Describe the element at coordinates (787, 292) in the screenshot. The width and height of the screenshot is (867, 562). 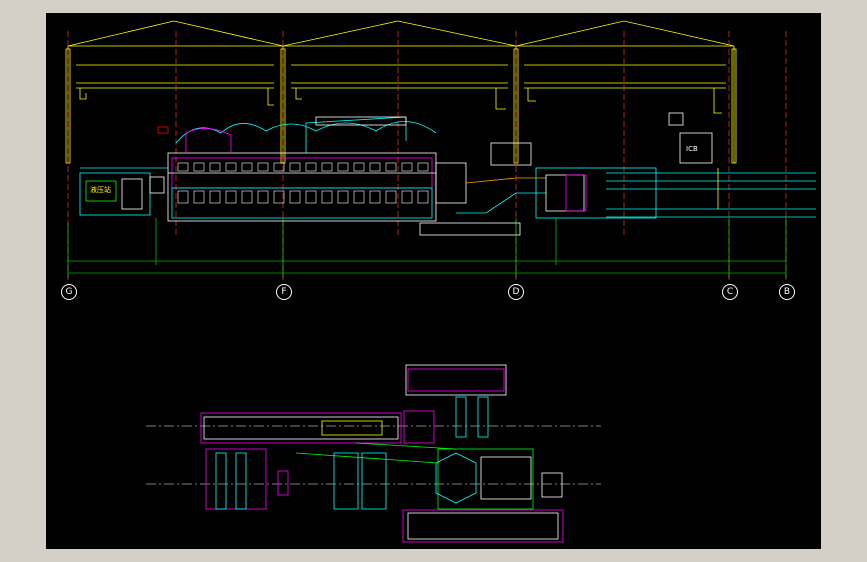
I see `axis-marker-b: B` at that location.